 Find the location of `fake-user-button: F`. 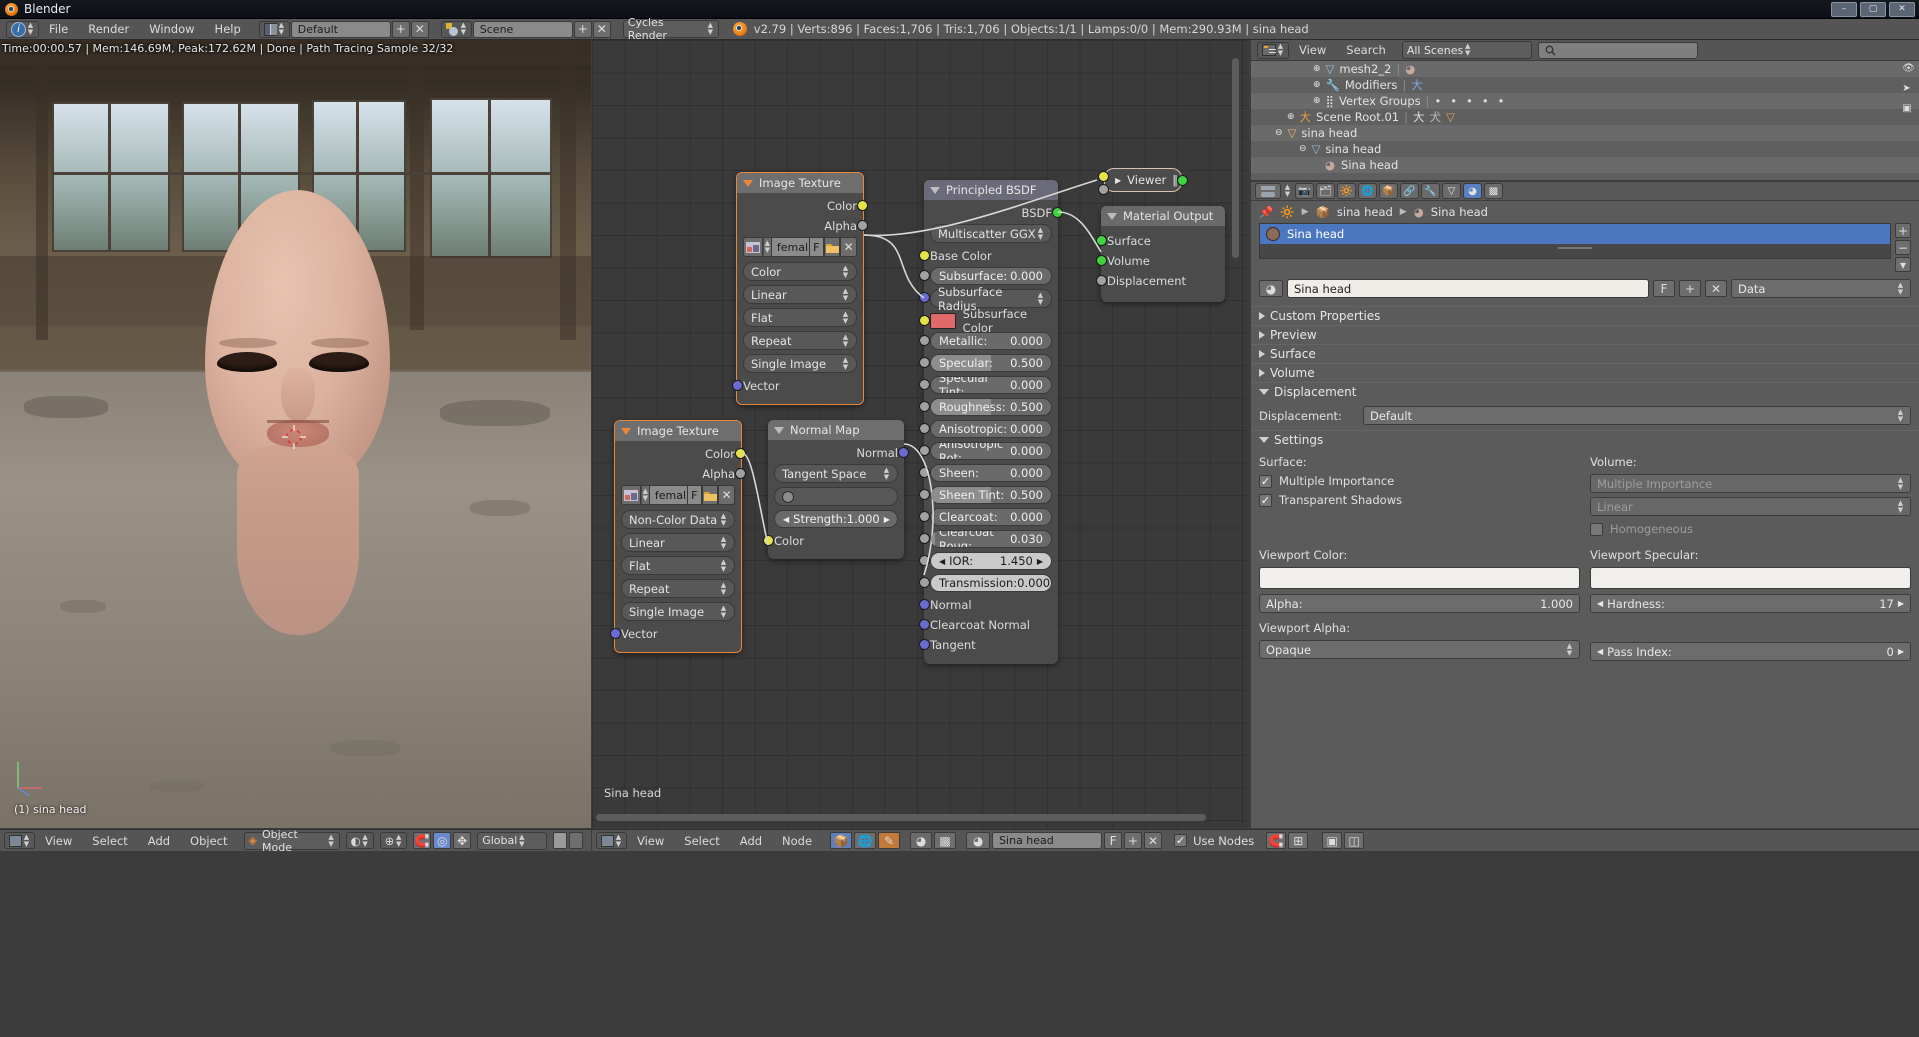

fake-user-button: F is located at coordinates (816, 247).